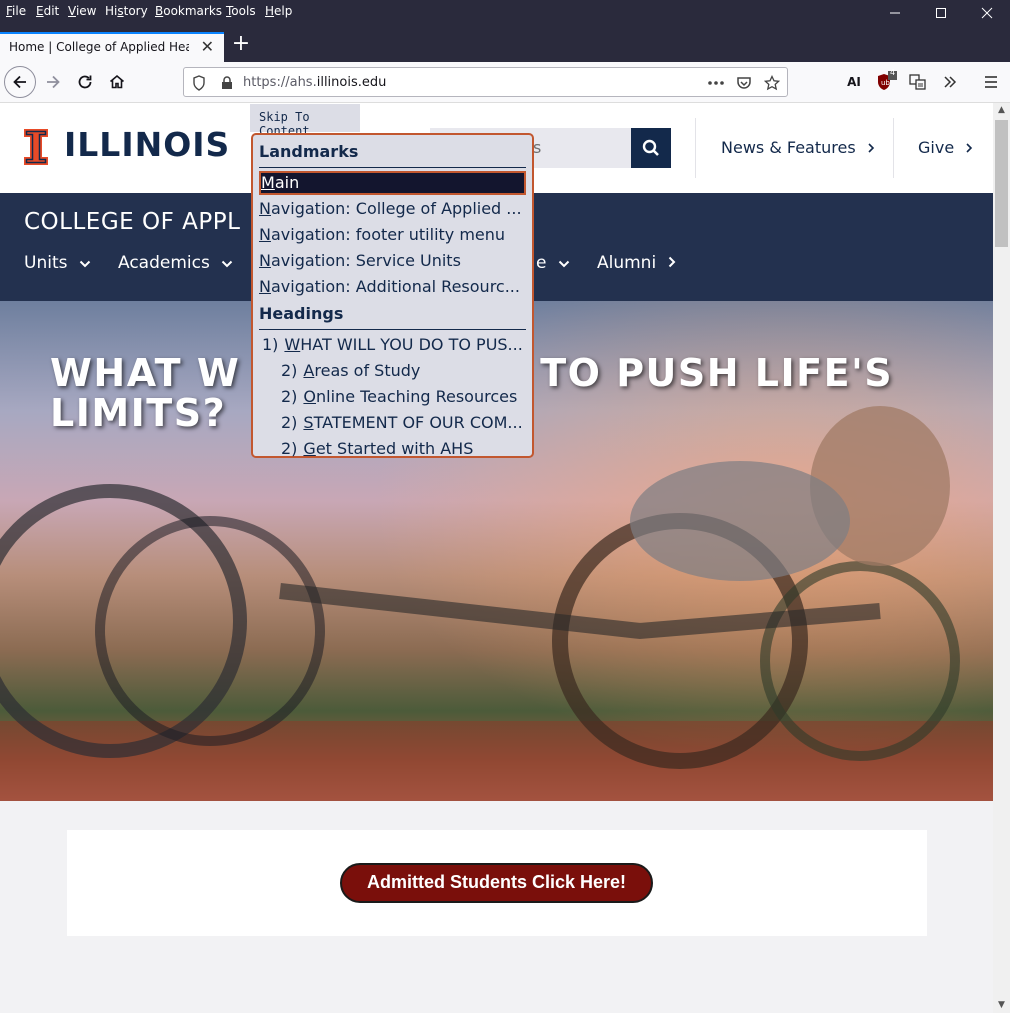  Describe the element at coordinates (392, 183) in the screenshot. I see `landmark-item-main: Main` at that location.